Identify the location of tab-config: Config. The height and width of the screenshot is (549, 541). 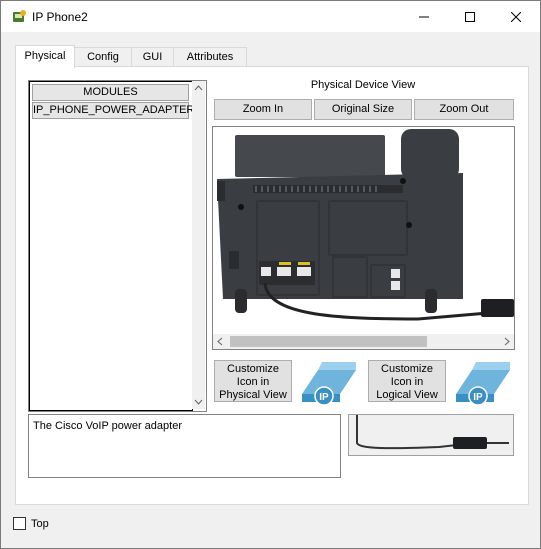
(103, 57).